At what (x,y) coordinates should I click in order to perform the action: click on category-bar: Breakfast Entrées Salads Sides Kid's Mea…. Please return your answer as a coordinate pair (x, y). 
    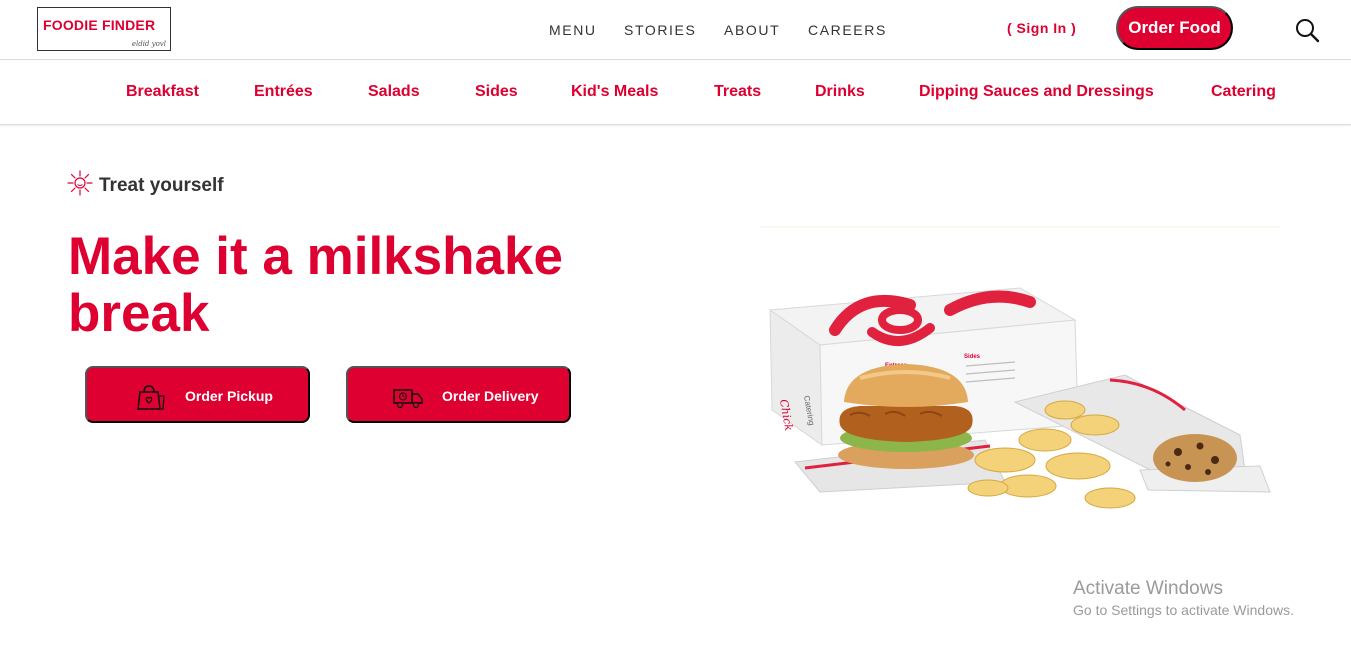
    Looking at the image, I should click on (675, 93).